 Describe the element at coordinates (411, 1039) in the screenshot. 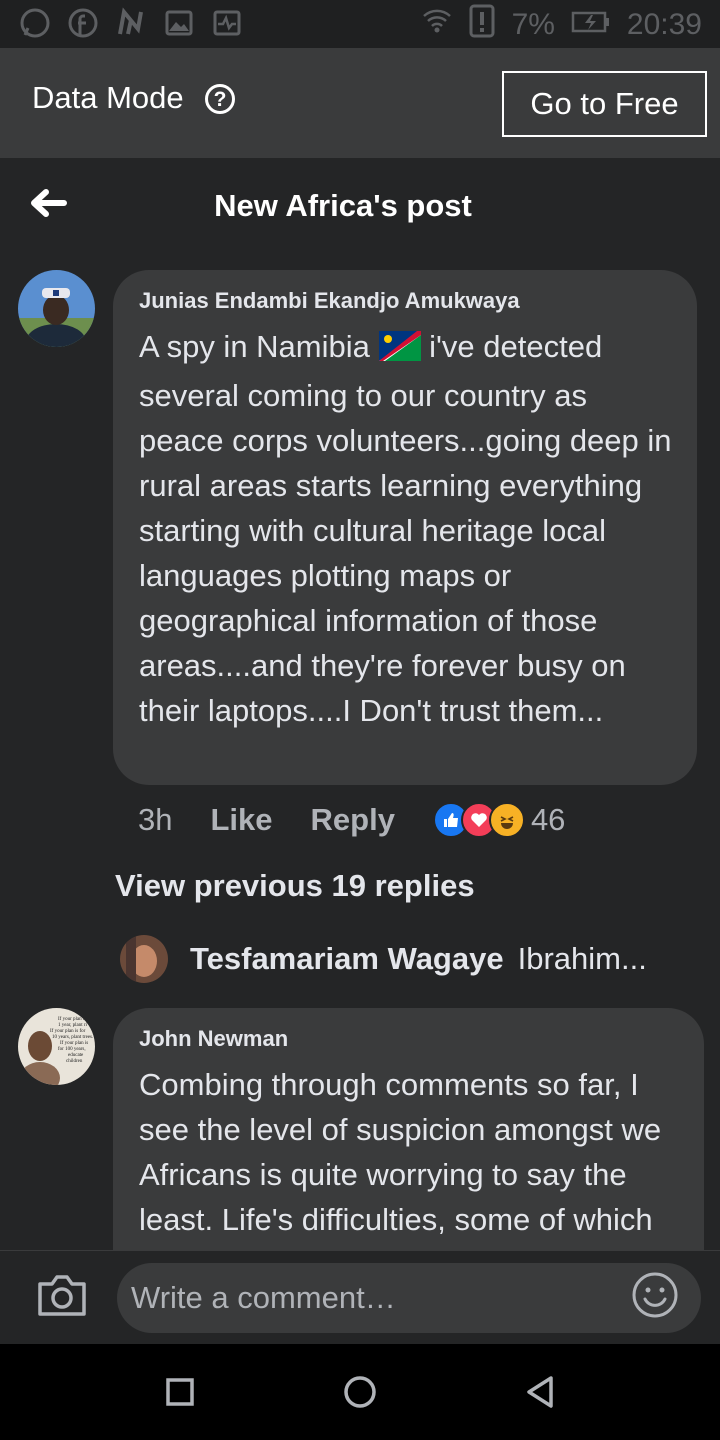

I see `comment-author: John Newman` at that location.